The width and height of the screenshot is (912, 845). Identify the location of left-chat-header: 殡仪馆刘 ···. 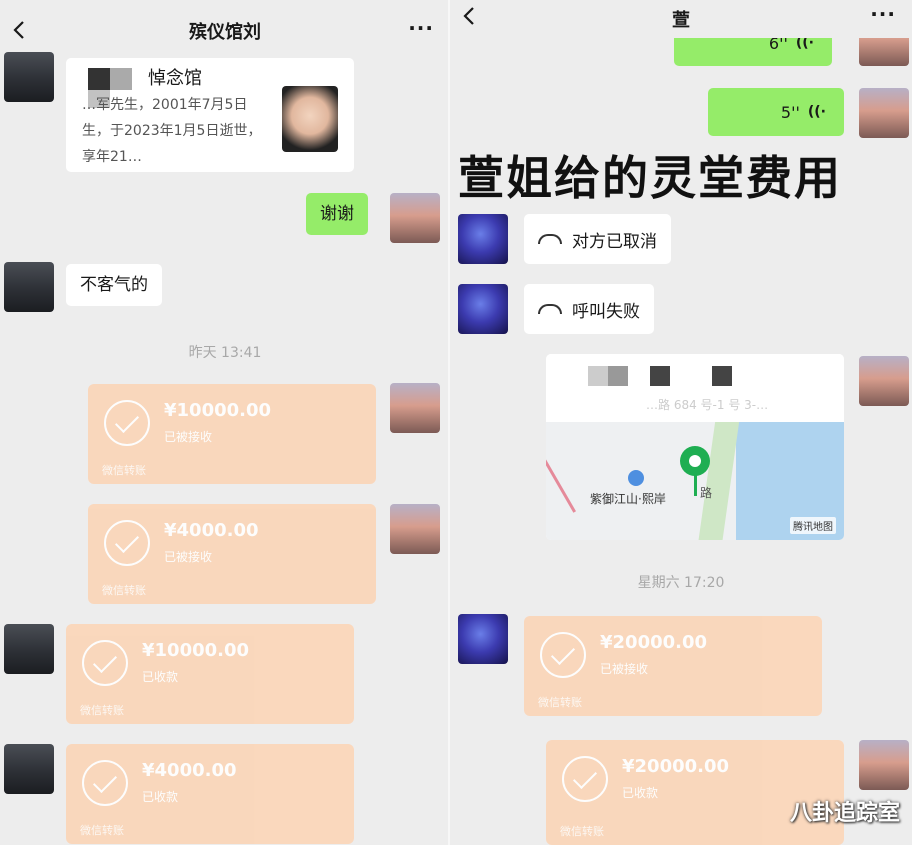
(225, 28).